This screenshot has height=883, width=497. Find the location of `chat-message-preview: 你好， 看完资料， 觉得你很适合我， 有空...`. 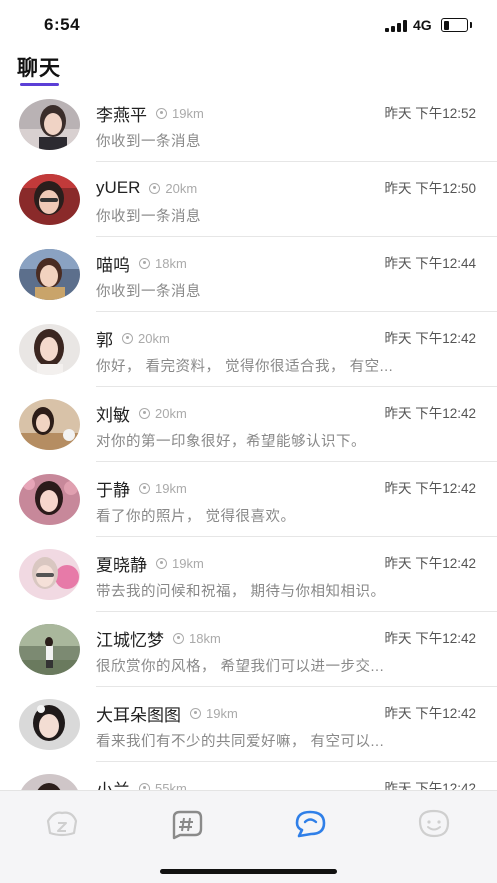

chat-message-preview: 你好， 看完资料， 觉得你很适合我， 有空... is located at coordinates (245, 367).